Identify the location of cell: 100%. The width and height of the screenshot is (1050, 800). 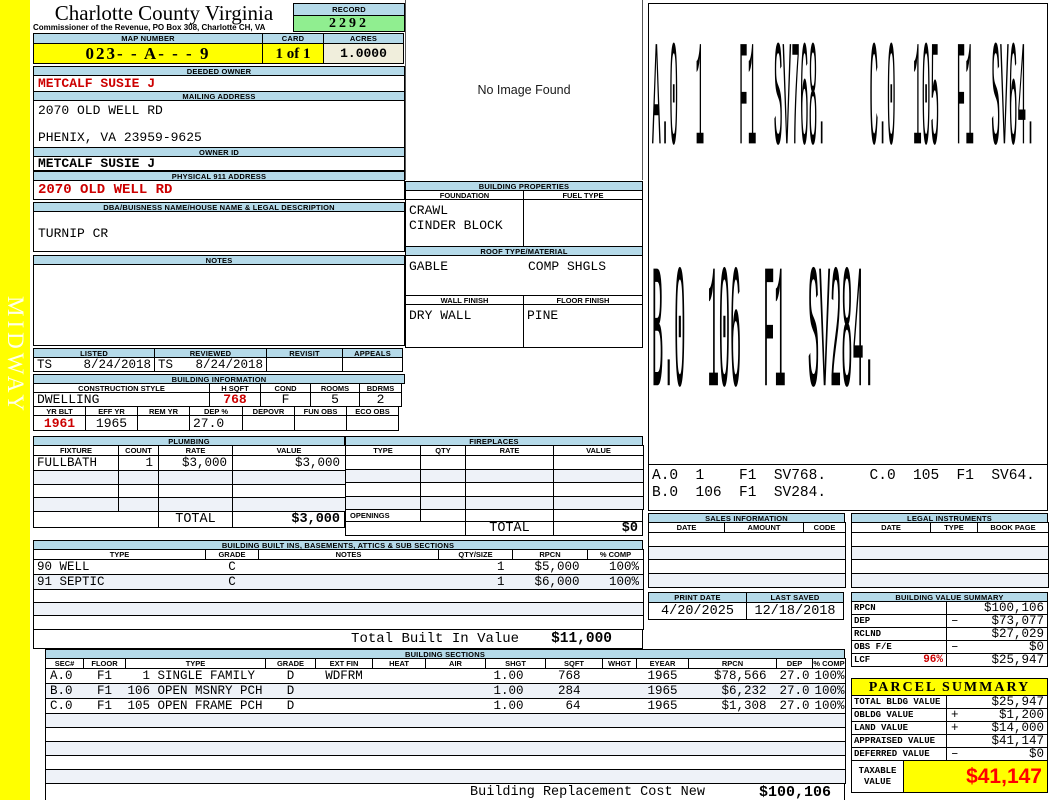
(829, 691).